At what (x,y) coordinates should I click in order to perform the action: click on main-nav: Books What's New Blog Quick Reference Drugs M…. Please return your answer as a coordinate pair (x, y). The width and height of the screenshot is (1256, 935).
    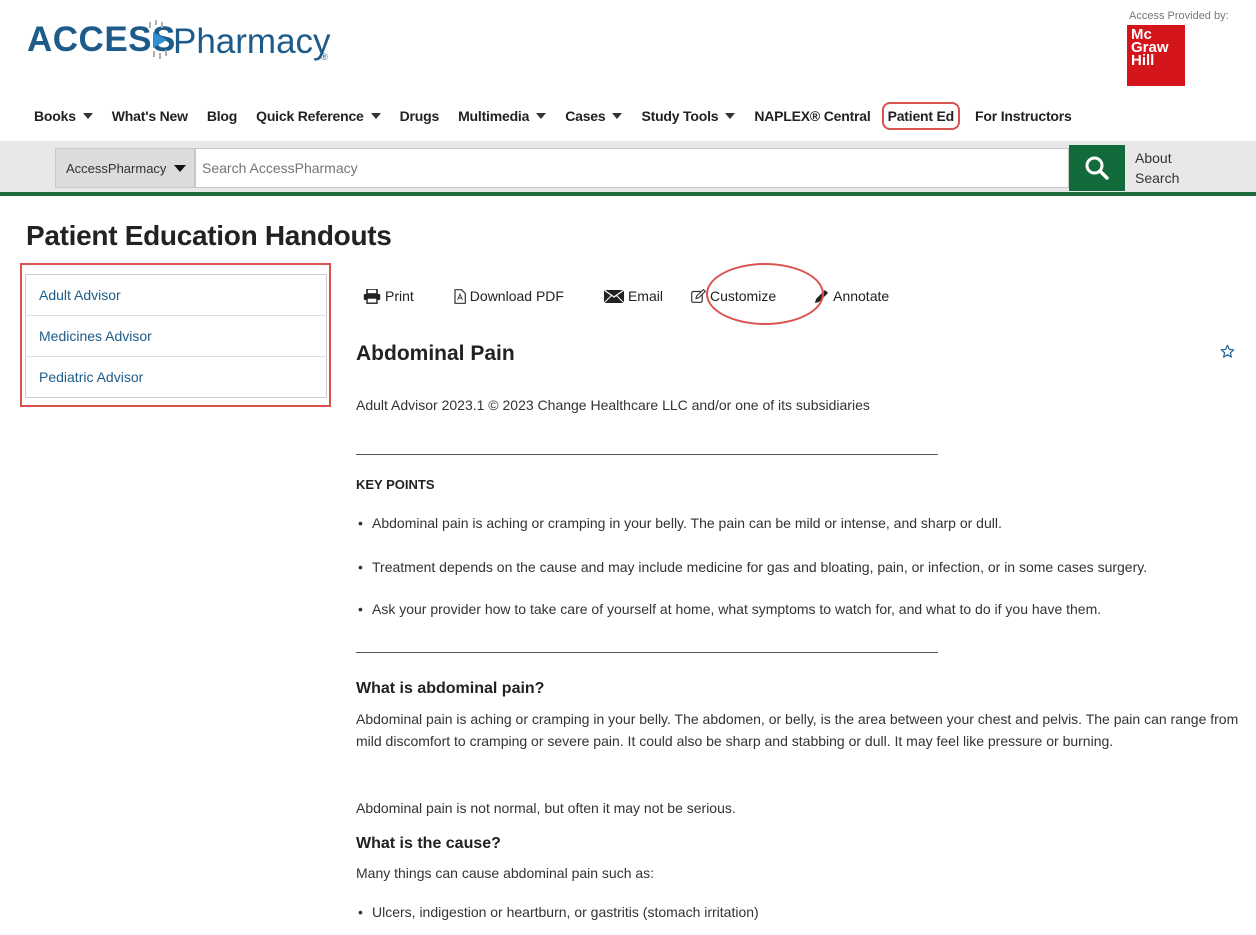
    Looking at the image, I should click on (562, 116).